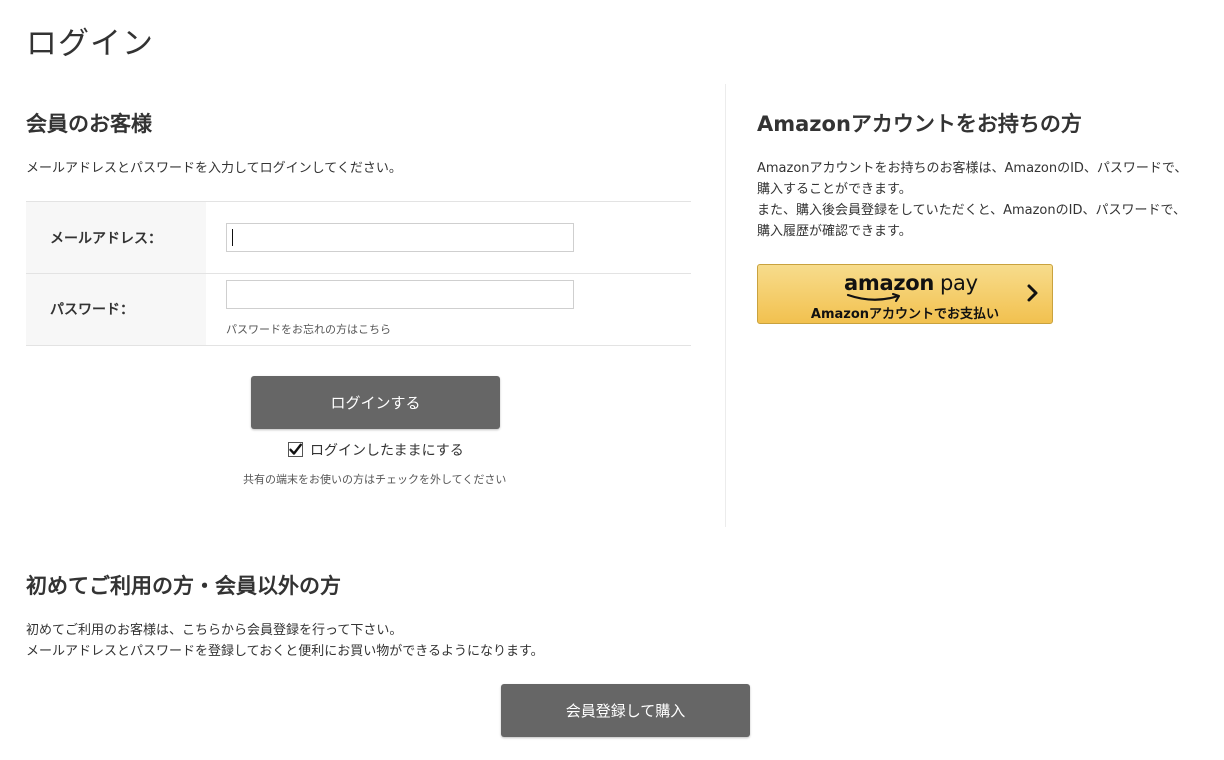 The image size is (1224, 760). Describe the element at coordinates (905, 314) in the screenshot. I see `amazon-pay-subtext: Amazonアカウントでお支払い` at that location.